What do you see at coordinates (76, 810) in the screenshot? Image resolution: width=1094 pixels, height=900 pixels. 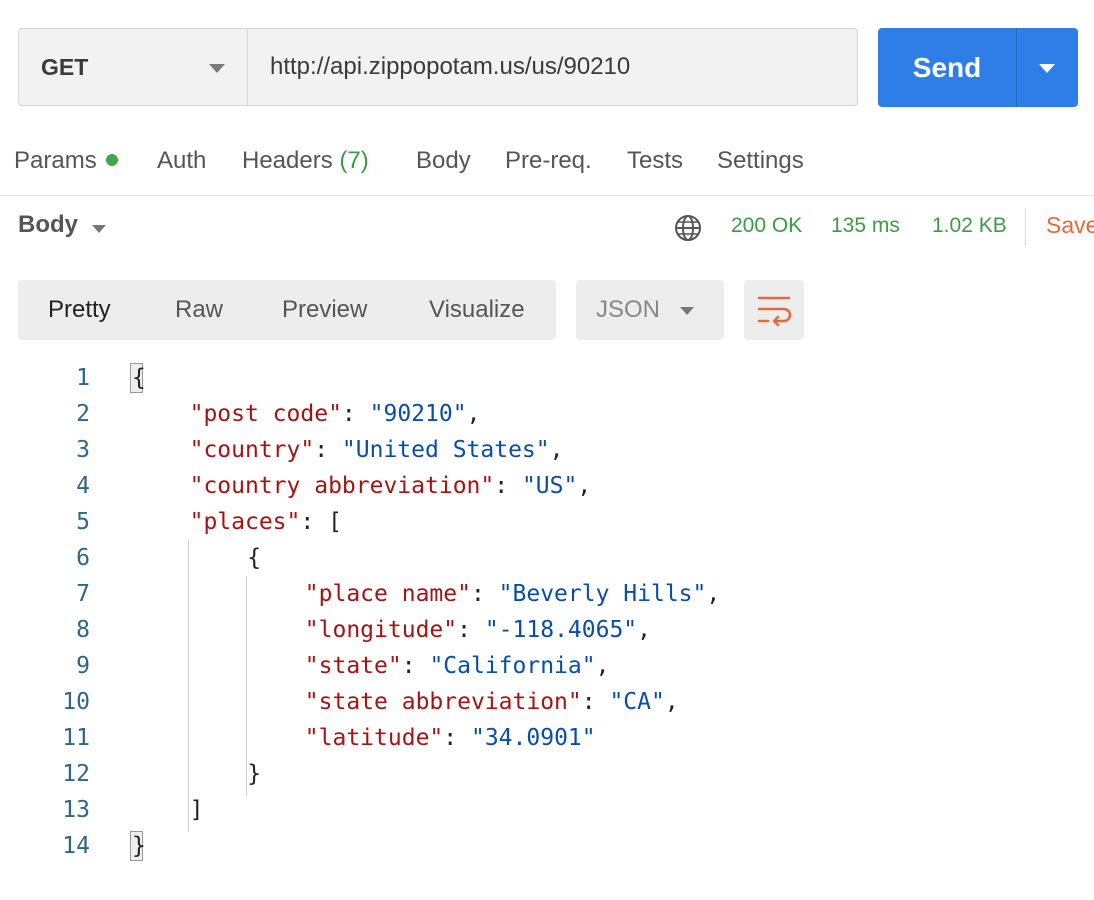 I see `line-number: 13` at bounding box center [76, 810].